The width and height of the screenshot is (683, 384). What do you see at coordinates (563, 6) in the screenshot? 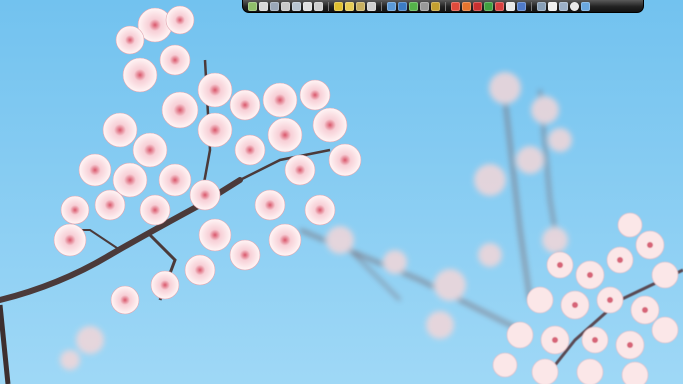
I see `battery-icon` at bounding box center [563, 6].